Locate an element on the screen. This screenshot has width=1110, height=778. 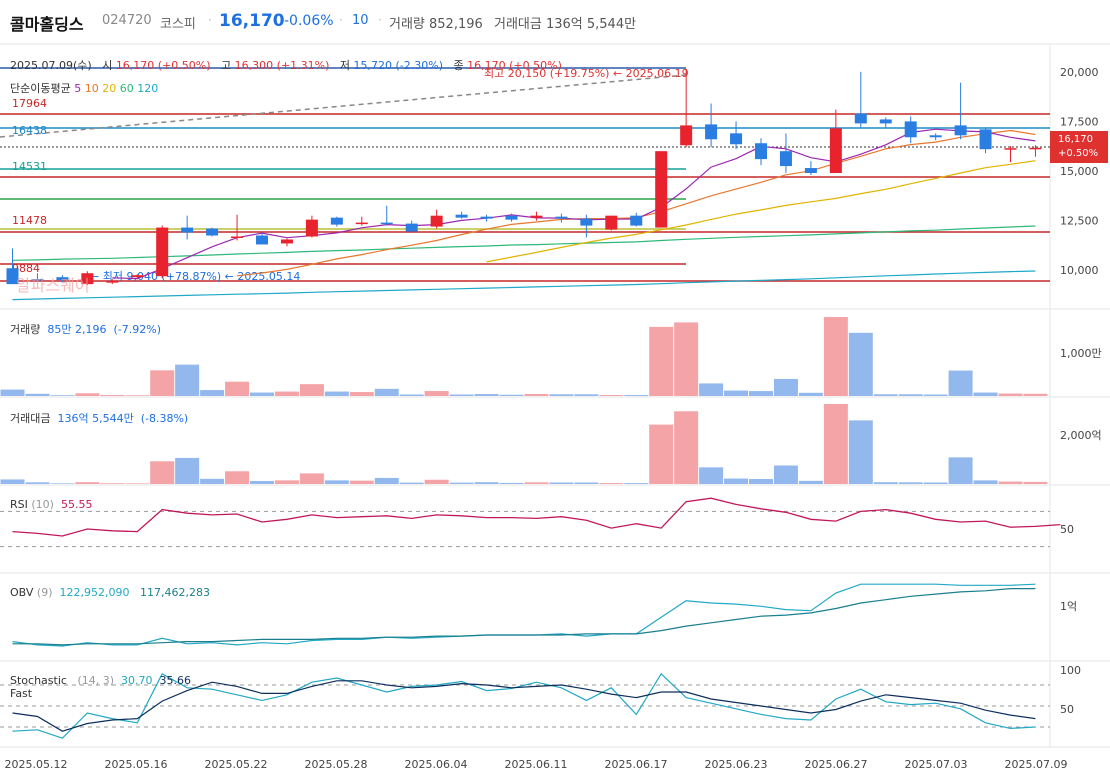
ma-label: 단순이동평균 is located at coordinates (40, 88).